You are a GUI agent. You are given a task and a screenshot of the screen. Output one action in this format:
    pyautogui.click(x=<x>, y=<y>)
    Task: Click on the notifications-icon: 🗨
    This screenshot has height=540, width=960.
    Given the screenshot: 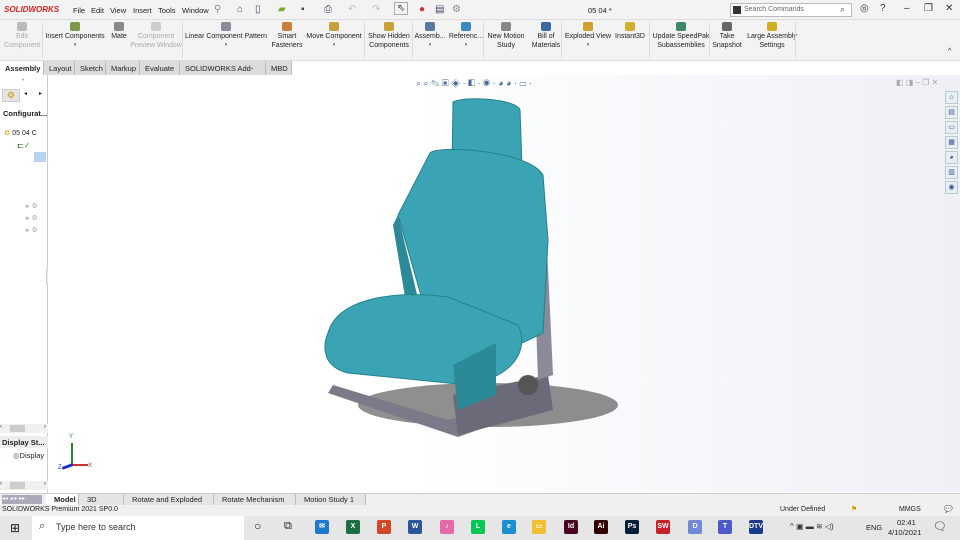 What is the action you would take?
    pyautogui.click(x=940, y=526)
    